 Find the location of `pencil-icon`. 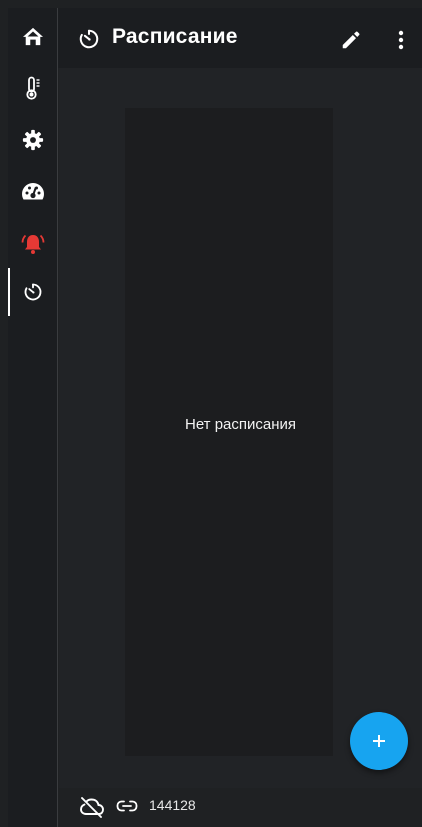

pencil-icon is located at coordinates (351, 40).